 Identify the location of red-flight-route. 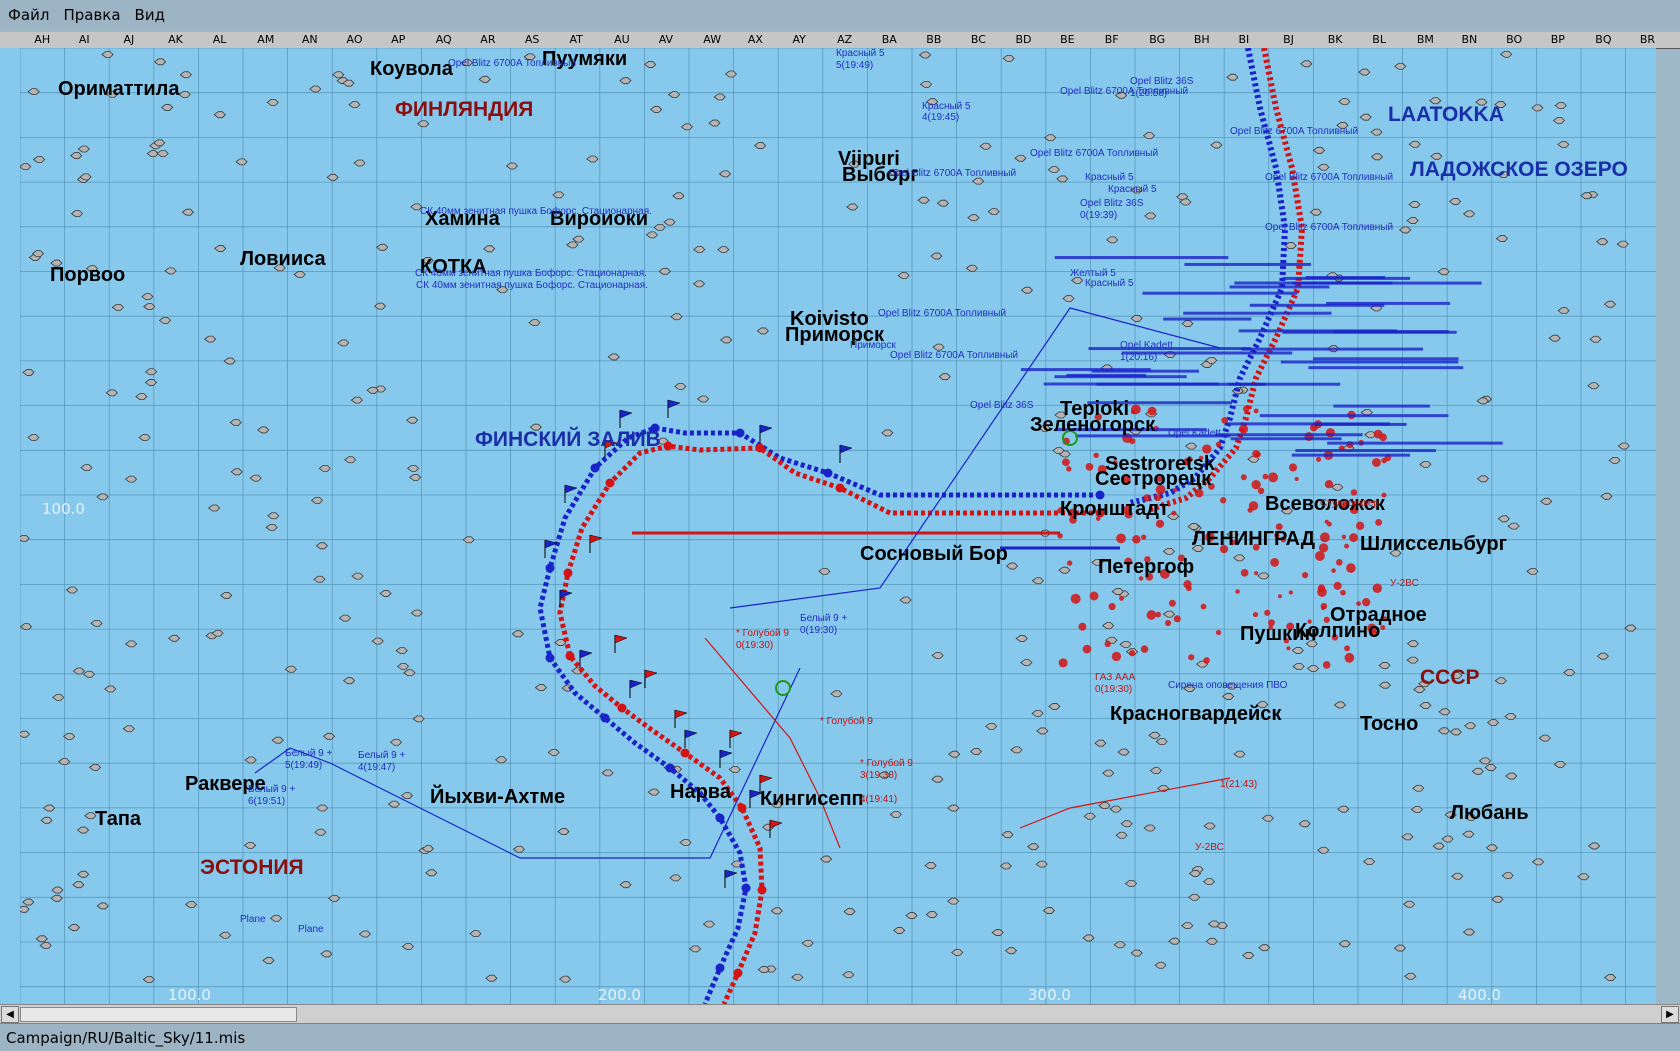
(772, 743).